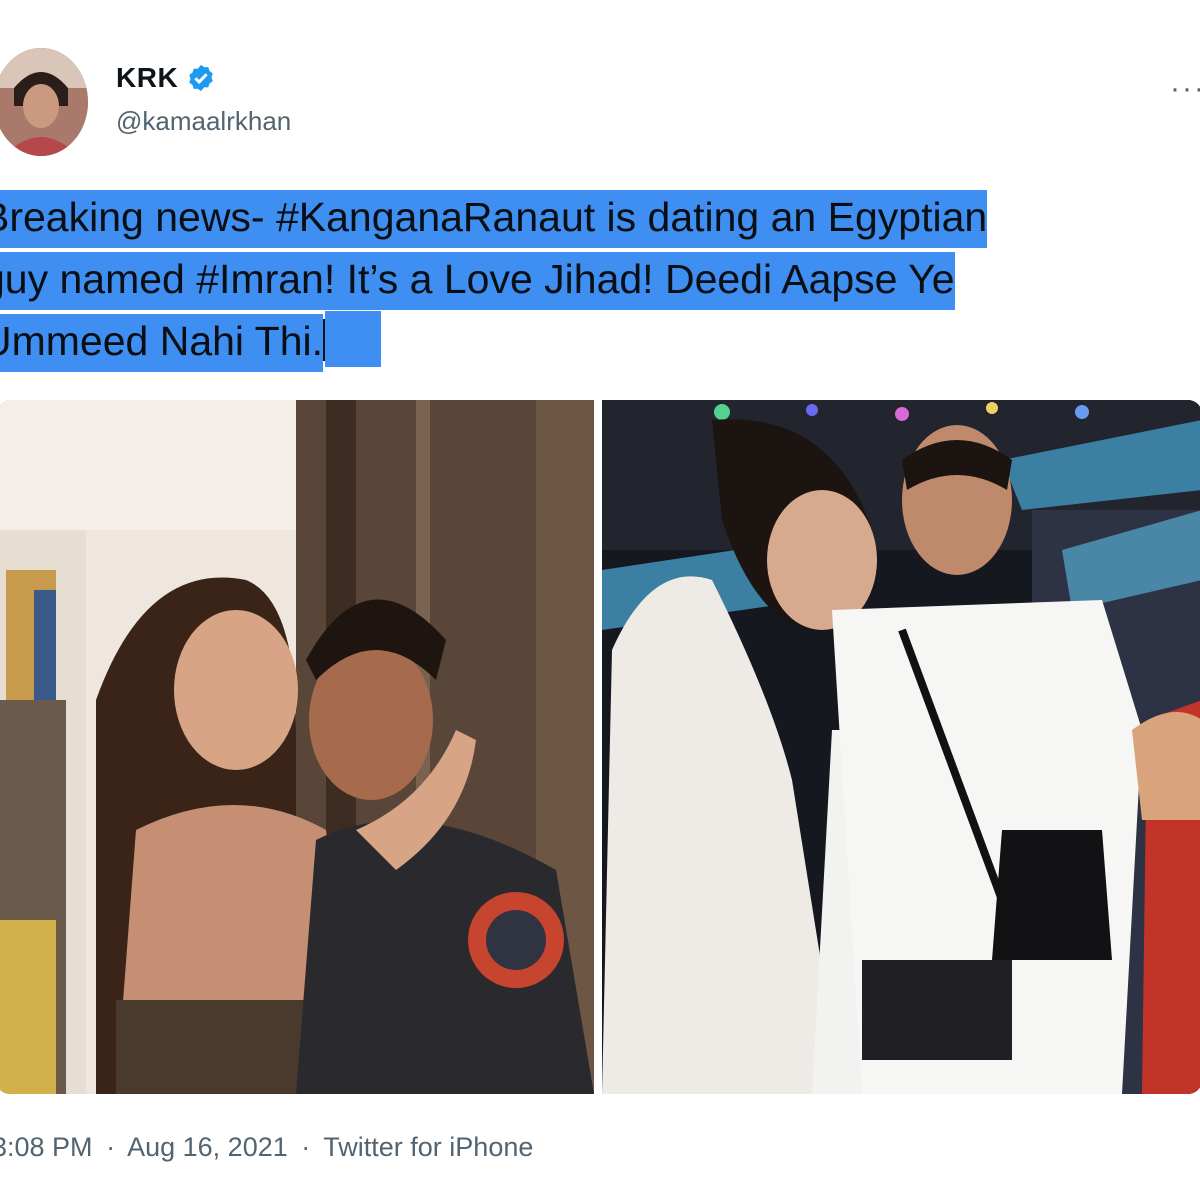  I want to click on display-name: KRK, so click(147, 78).